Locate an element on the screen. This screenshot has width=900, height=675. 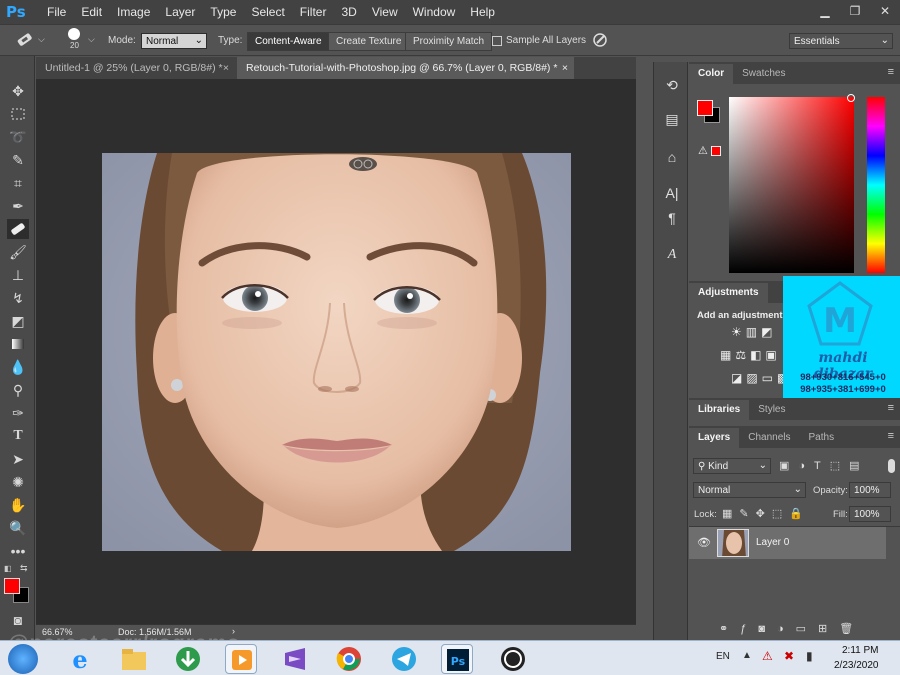
path-selection-tool-icon: ➤ is located at coordinates (18, 459).